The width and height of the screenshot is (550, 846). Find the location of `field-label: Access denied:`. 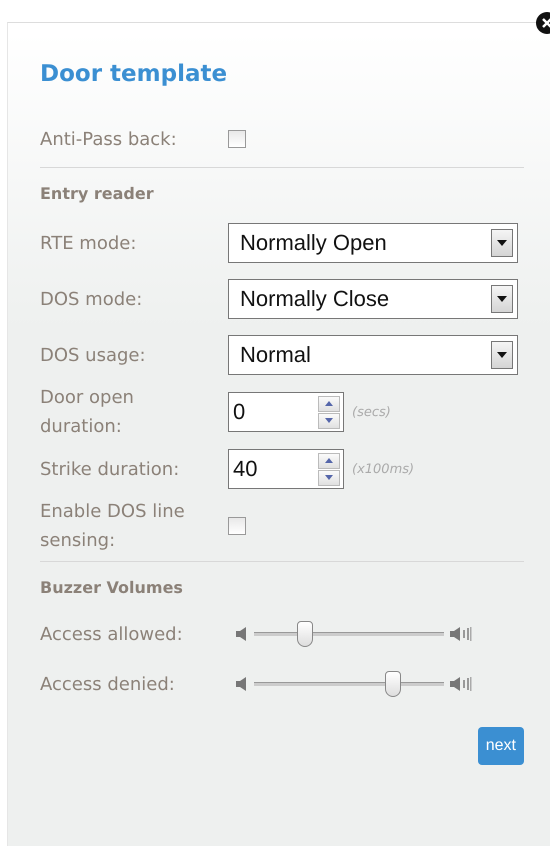

field-label: Access denied: is located at coordinates (108, 684).